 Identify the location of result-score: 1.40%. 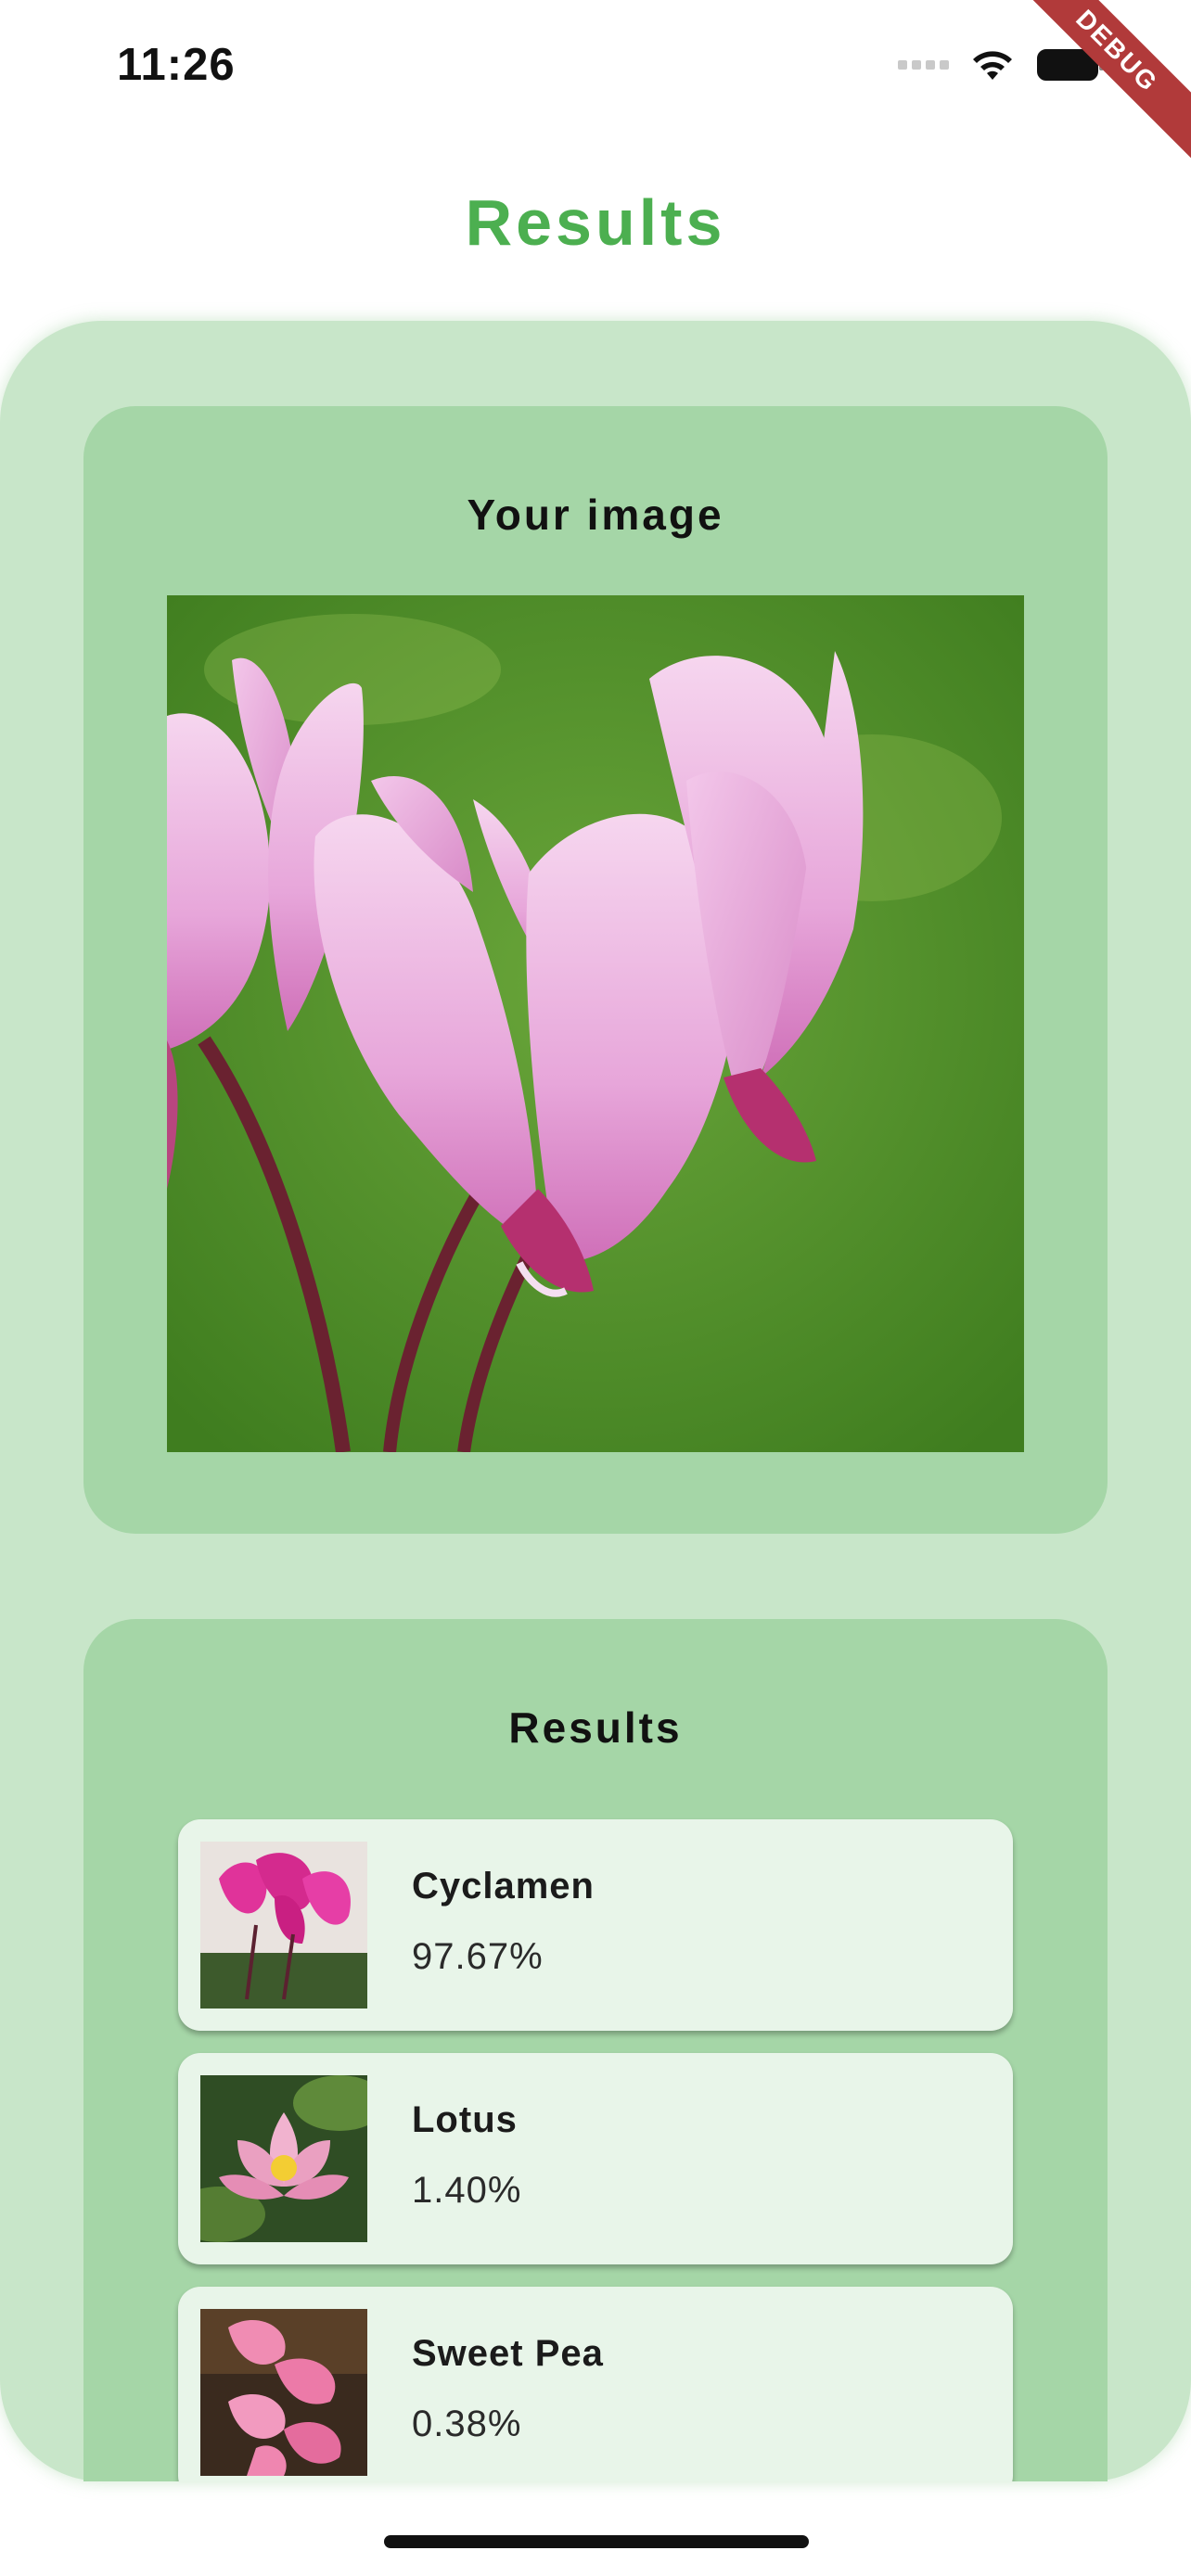
(467, 2191).